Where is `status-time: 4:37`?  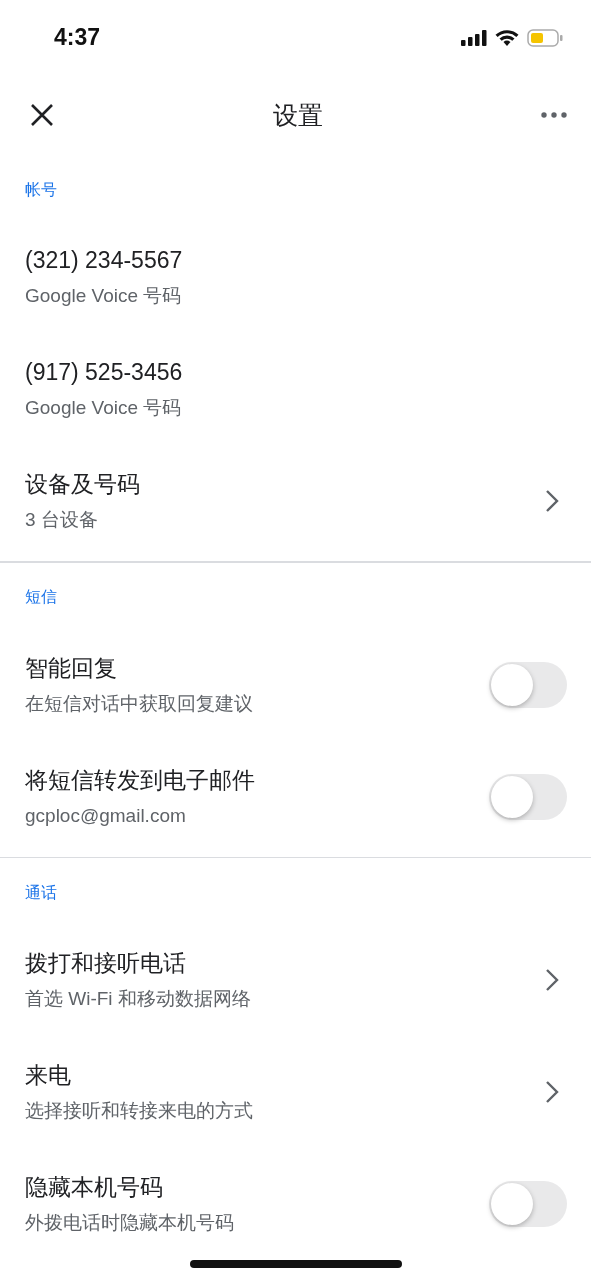 status-time: 4:37 is located at coordinates (77, 37).